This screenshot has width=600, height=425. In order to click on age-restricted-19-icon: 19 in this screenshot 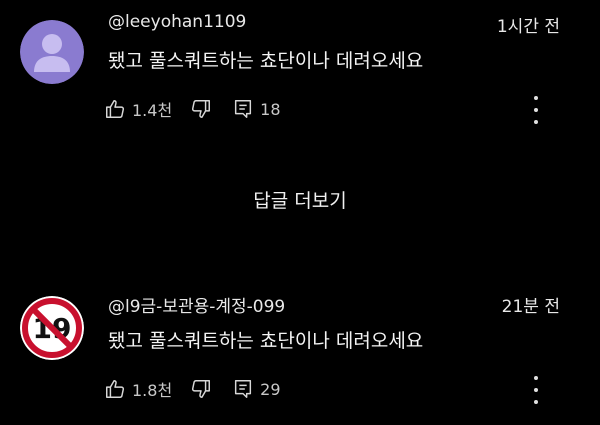, I will do `click(52, 328)`.